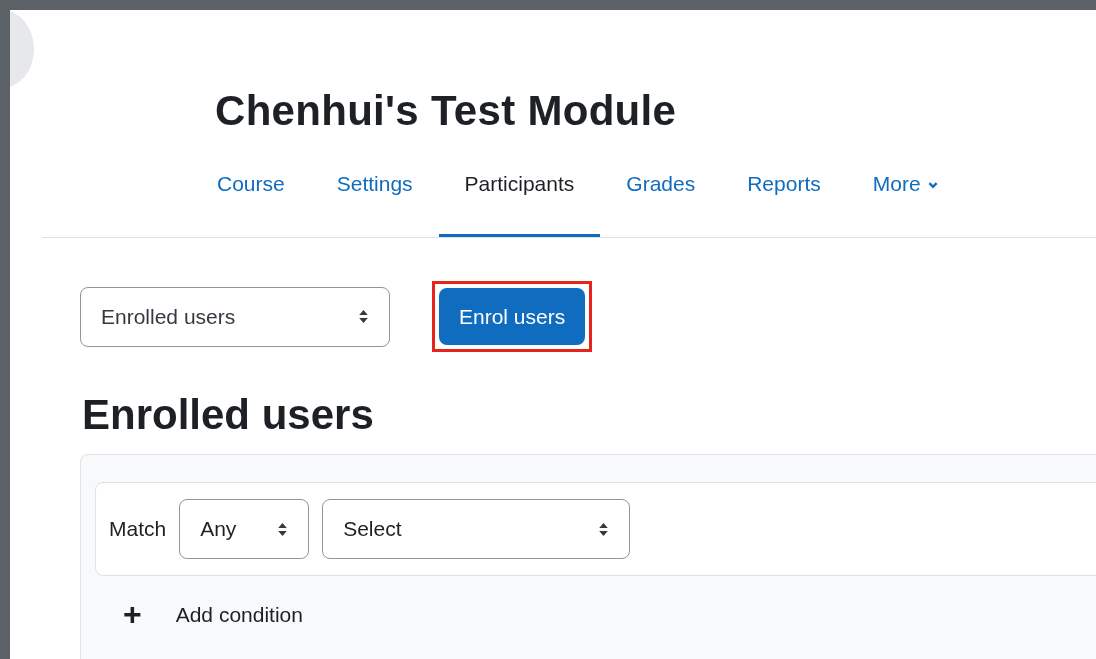 Image resolution: width=1096 pixels, height=659 pixels. I want to click on match-select: Any, so click(244, 529).